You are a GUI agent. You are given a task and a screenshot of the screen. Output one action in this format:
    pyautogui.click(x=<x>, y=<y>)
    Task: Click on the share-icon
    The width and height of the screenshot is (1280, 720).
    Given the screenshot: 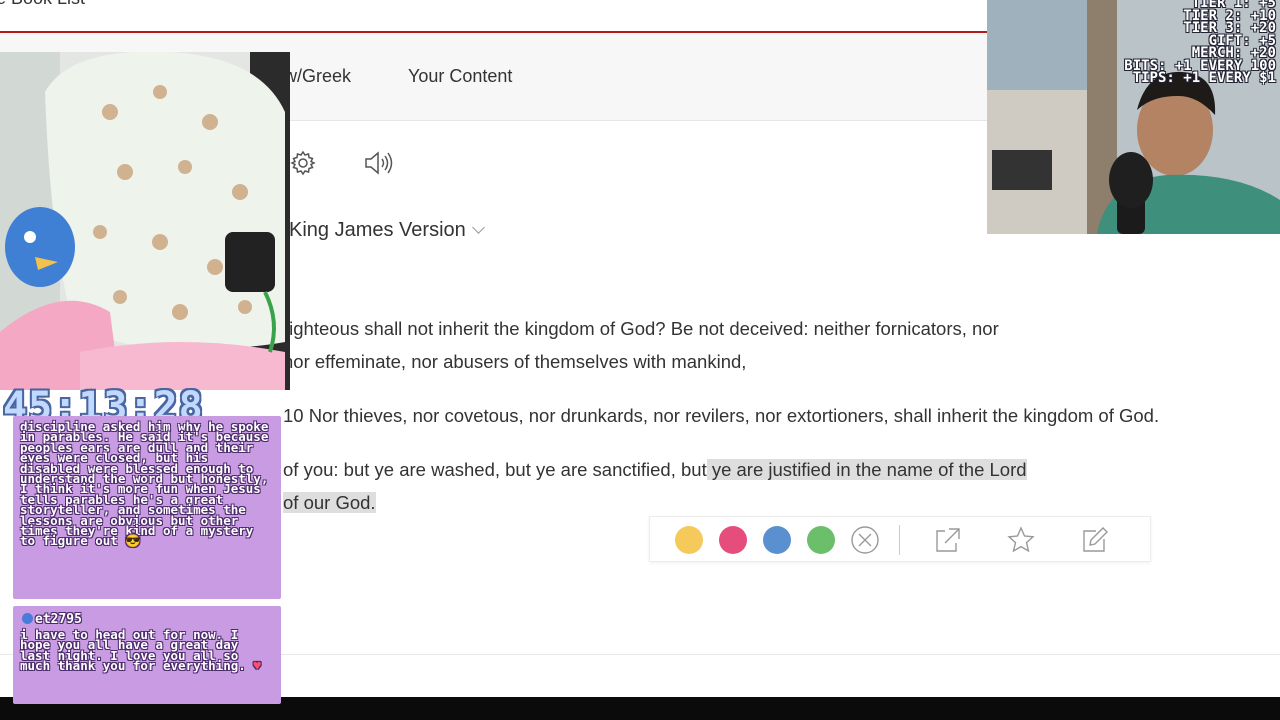 What is the action you would take?
    pyautogui.click(x=947, y=540)
    